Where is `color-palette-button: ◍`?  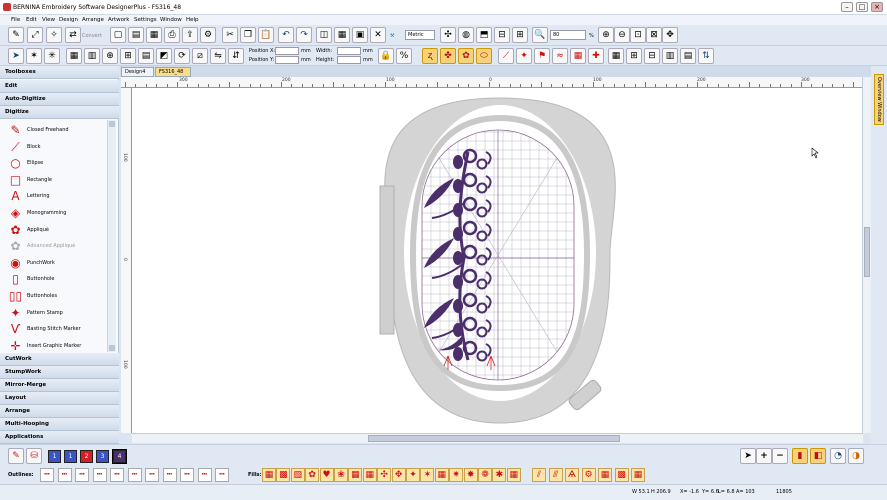
color-palette-button: ◍ is located at coordinates (466, 35).